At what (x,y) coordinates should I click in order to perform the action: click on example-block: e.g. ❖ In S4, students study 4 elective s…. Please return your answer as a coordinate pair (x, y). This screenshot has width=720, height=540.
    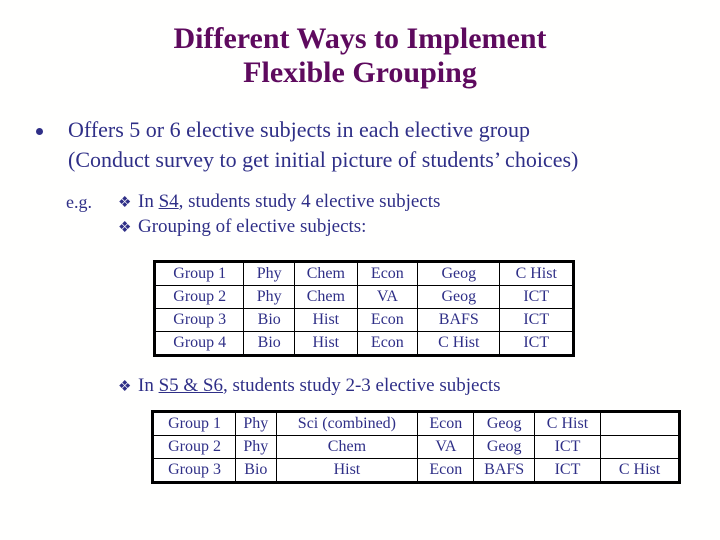
    Looking at the image, I should click on (253, 215).